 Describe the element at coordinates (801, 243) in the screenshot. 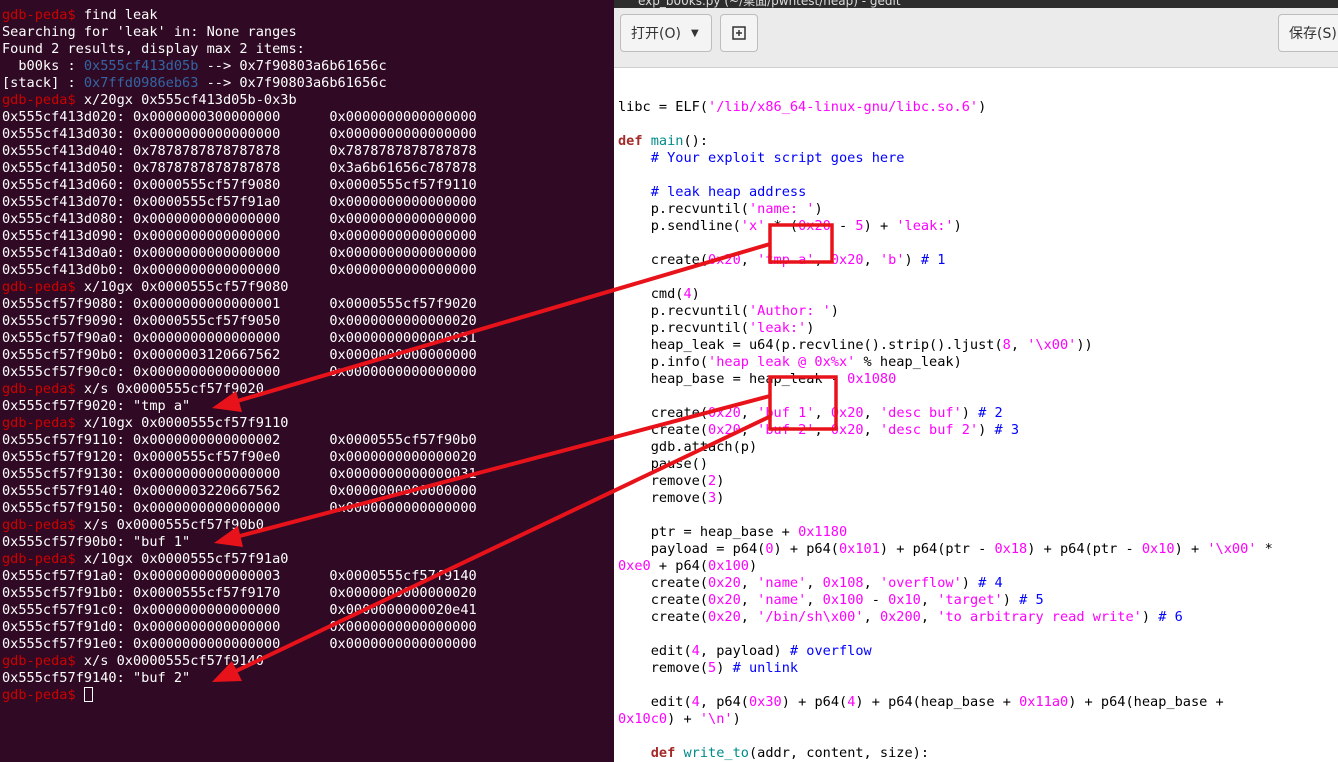

I see `highlight-box-tmp-a` at that location.